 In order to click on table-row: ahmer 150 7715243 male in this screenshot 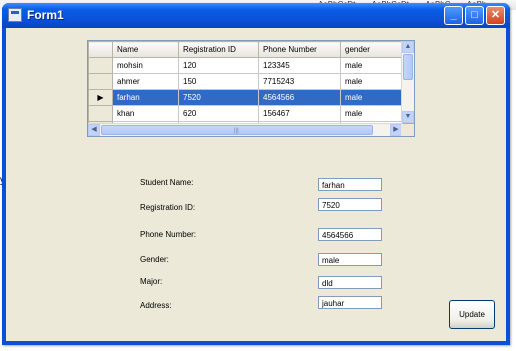, I will do `click(245, 81)`.